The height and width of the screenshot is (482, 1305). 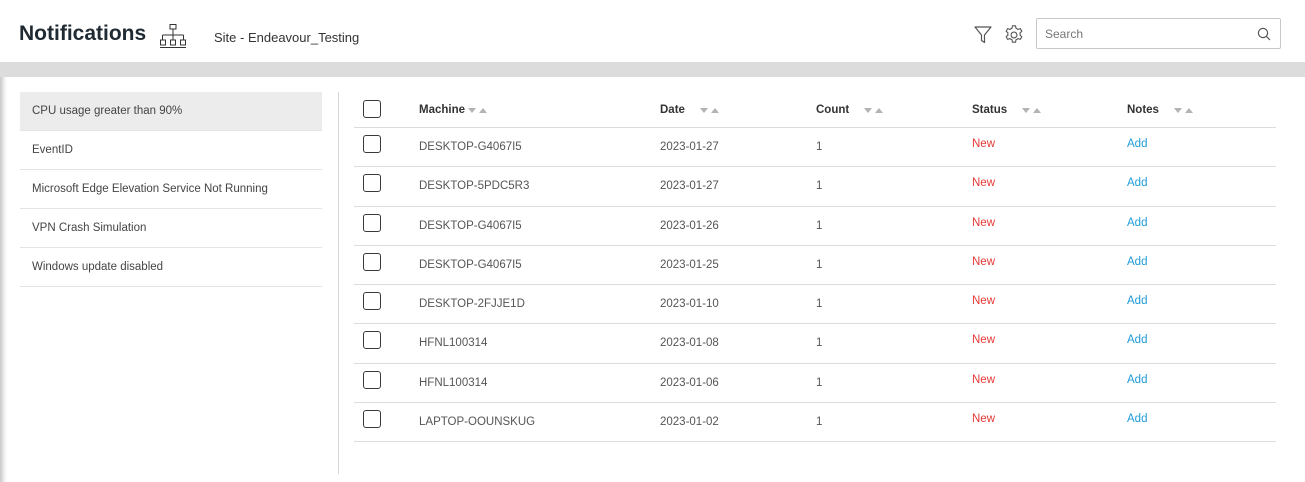 What do you see at coordinates (455, 110) in the screenshot?
I see `column-header-machine: Machine` at bounding box center [455, 110].